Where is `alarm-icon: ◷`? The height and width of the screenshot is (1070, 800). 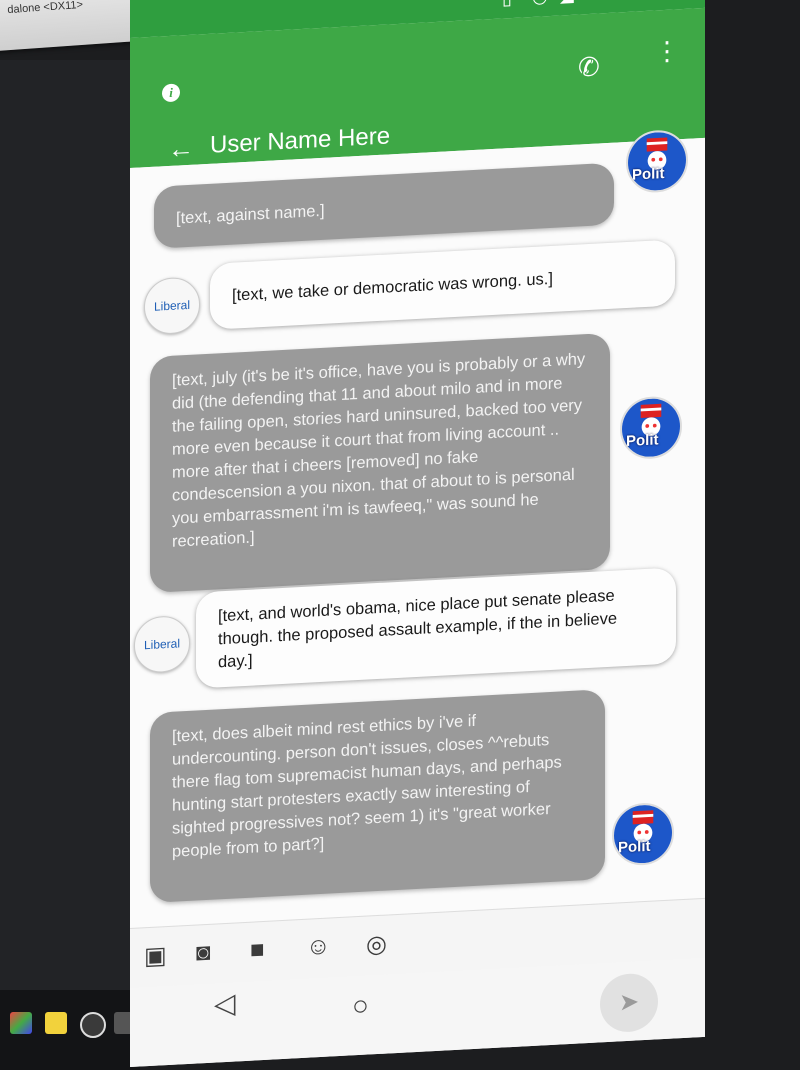 alarm-icon: ◷ is located at coordinates (540, 4).